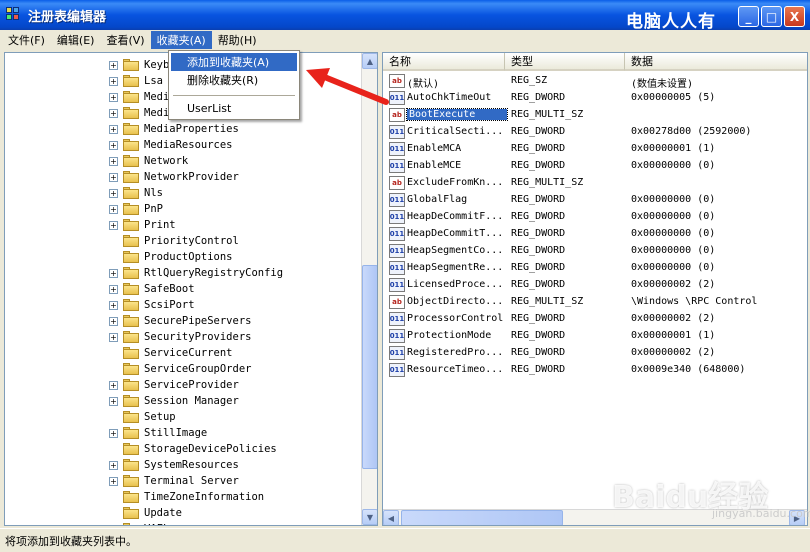 The height and width of the screenshot is (552, 810). I want to click on value-row: ab ExcludeFromKn... REG_MULTI_SZ, so click(588, 183).